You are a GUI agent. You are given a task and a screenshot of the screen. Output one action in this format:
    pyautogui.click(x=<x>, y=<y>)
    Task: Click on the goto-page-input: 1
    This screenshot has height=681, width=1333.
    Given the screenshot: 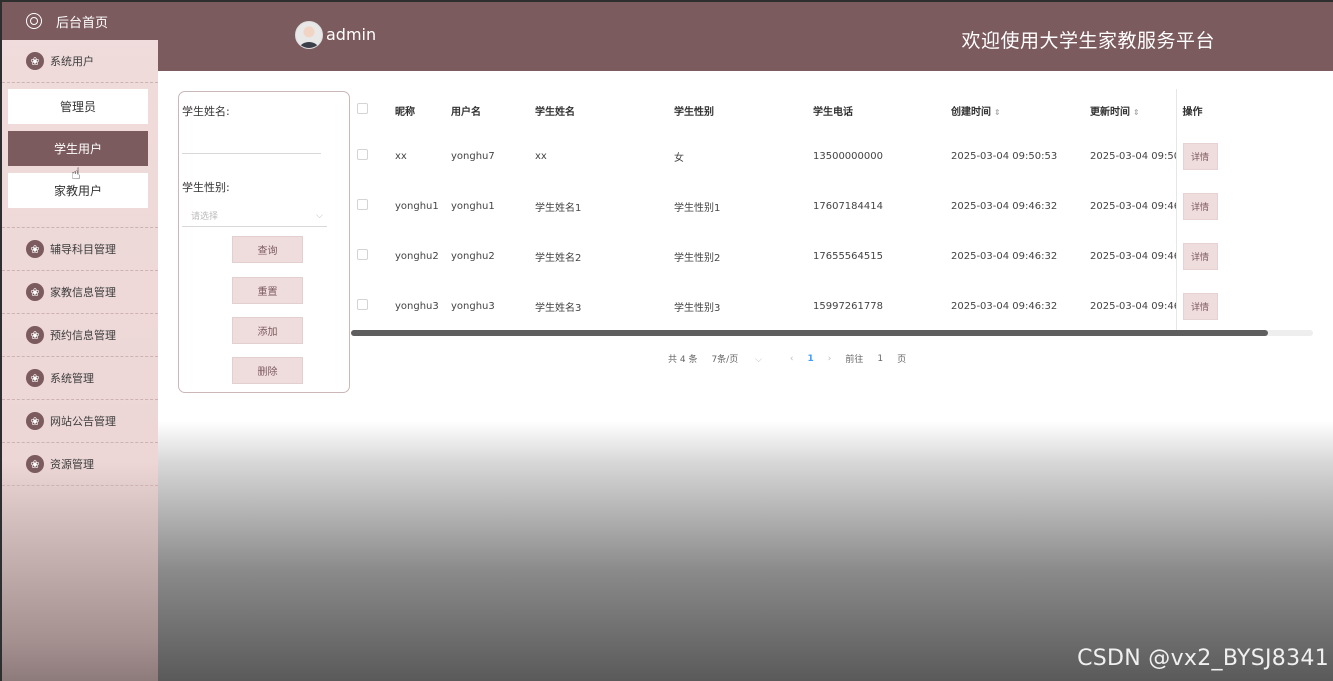 What is the action you would take?
    pyautogui.click(x=880, y=359)
    